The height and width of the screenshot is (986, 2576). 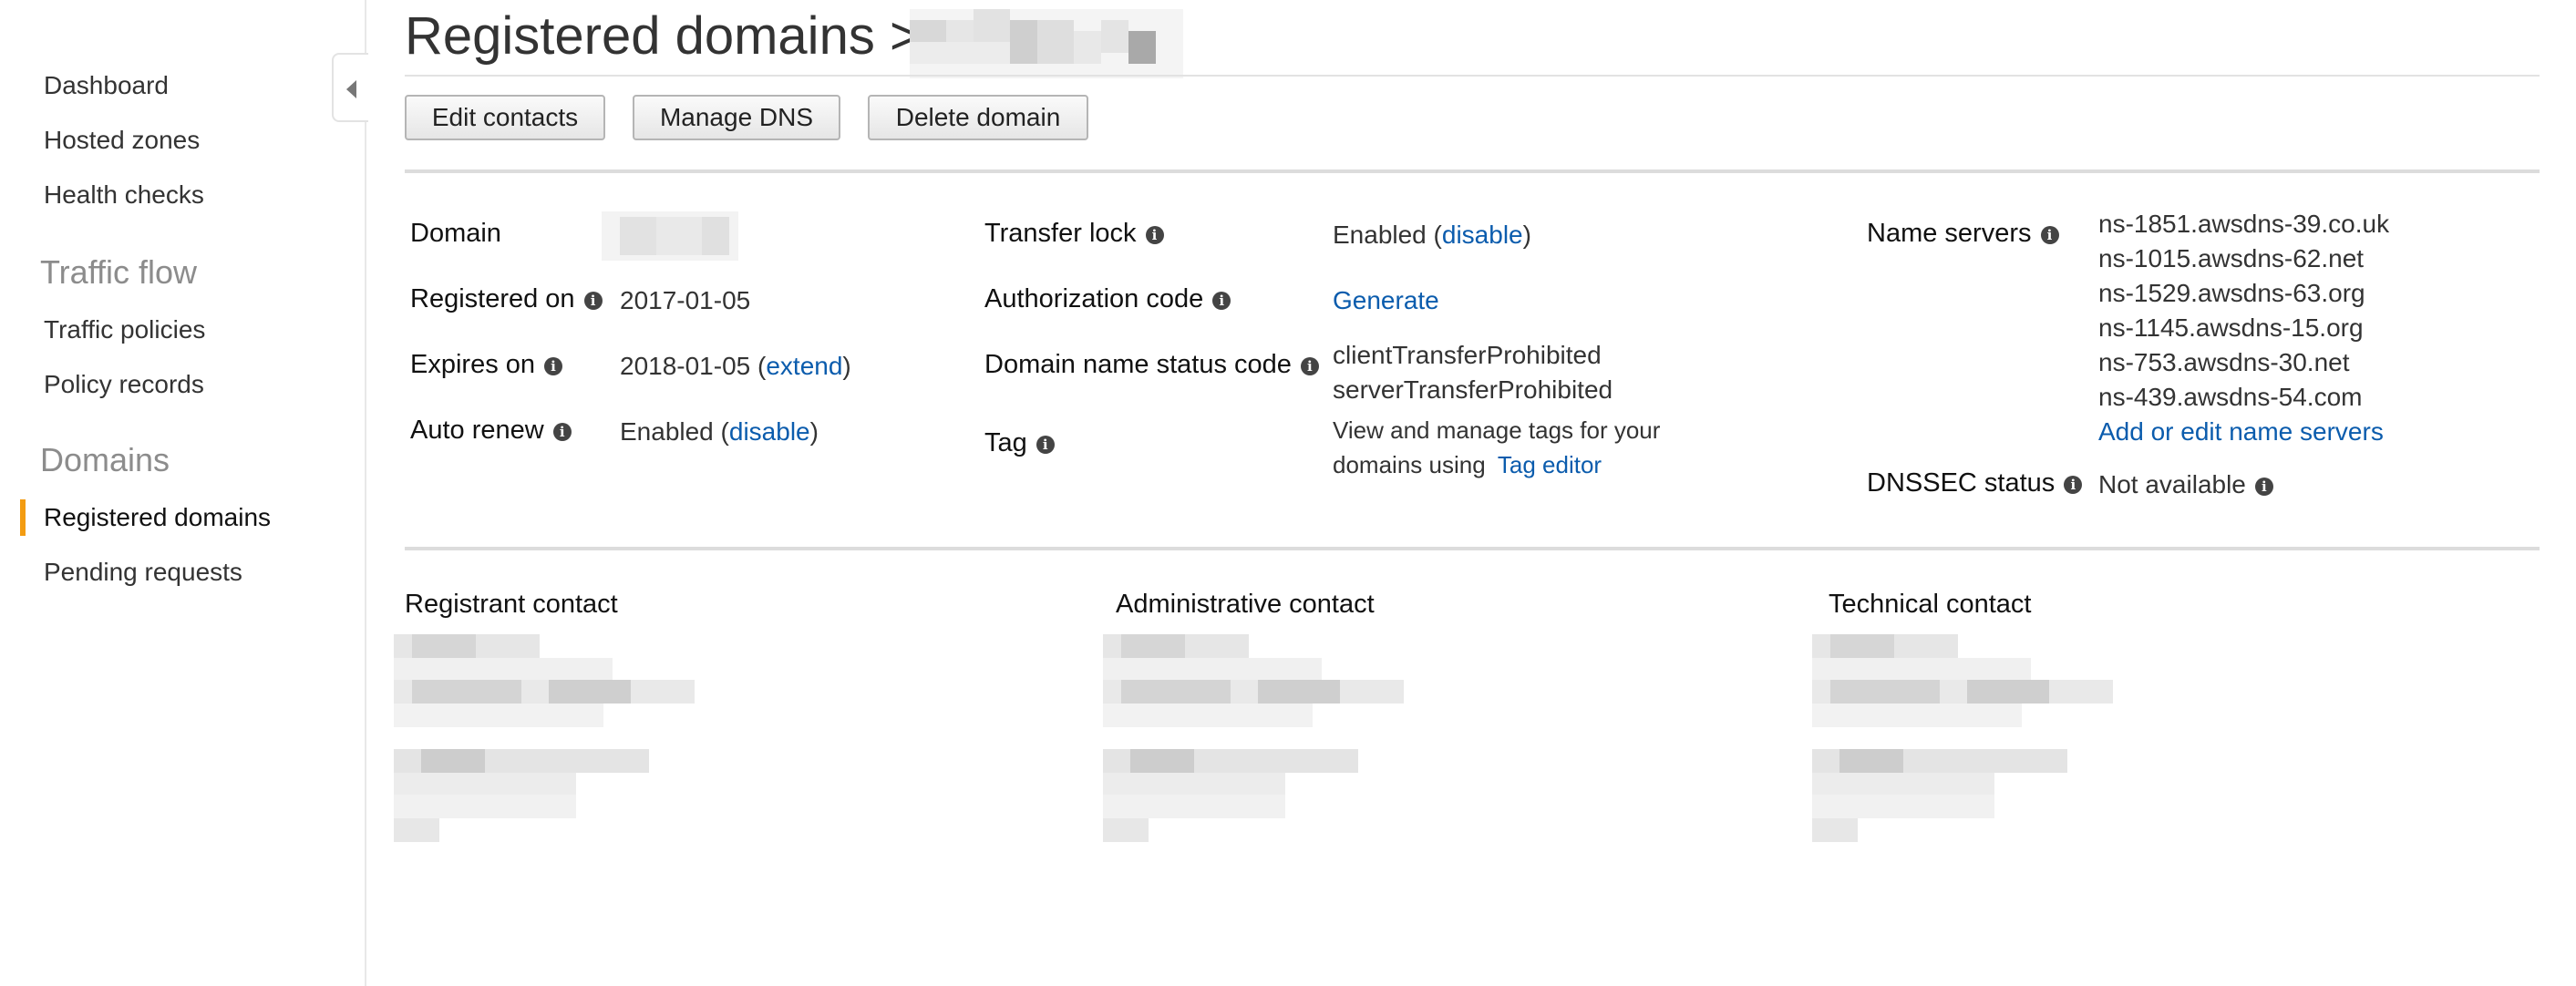 What do you see at coordinates (1432, 235) in the screenshot?
I see `transfer-lock-value: Enabled (disable)` at bounding box center [1432, 235].